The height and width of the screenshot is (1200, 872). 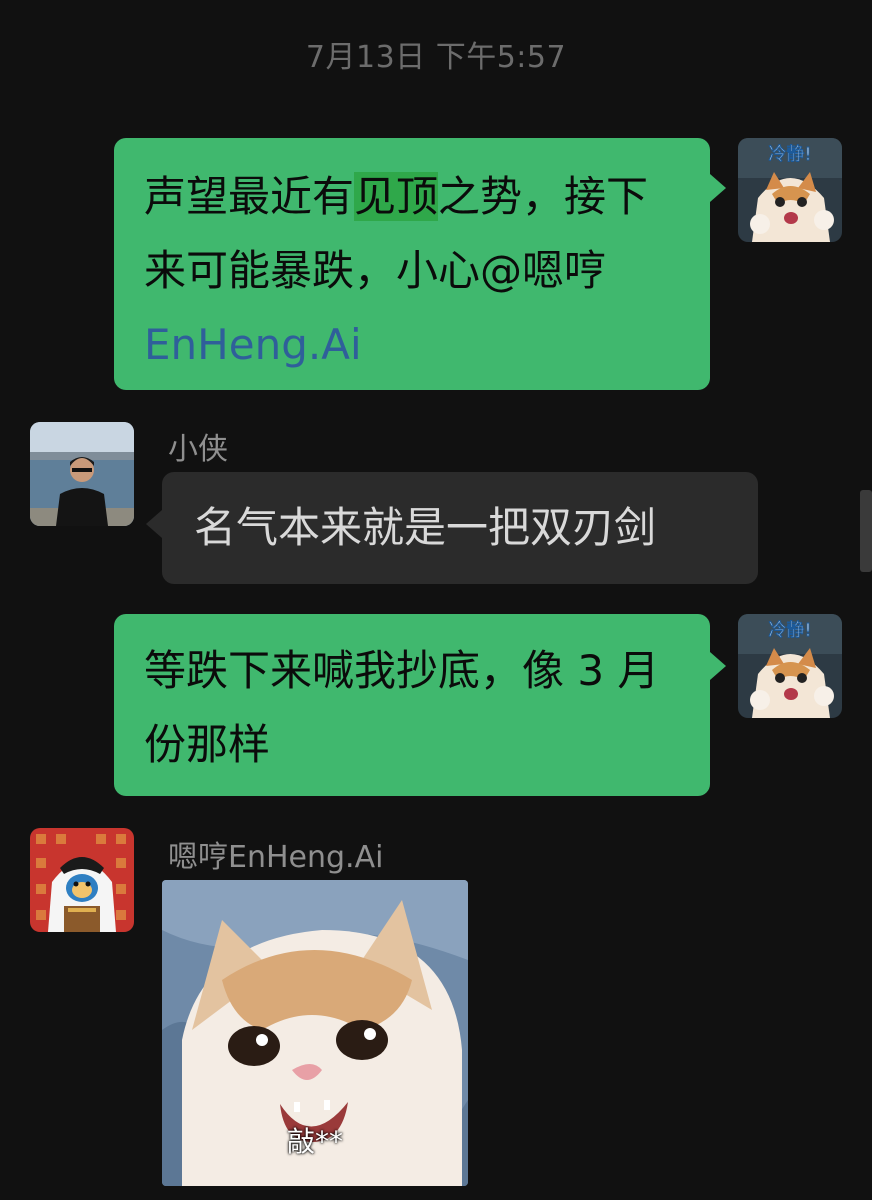 I want to click on sender-name: 嗯哼EnHeng.Ai, so click(x=276, y=857).